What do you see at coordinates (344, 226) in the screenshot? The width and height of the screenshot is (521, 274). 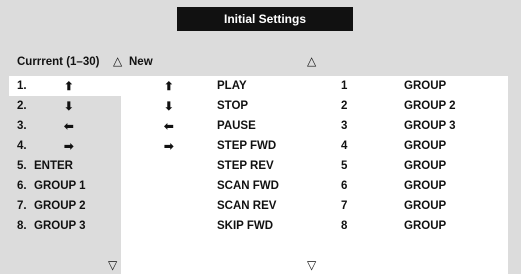 I see `new-row-number: 8` at bounding box center [344, 226].